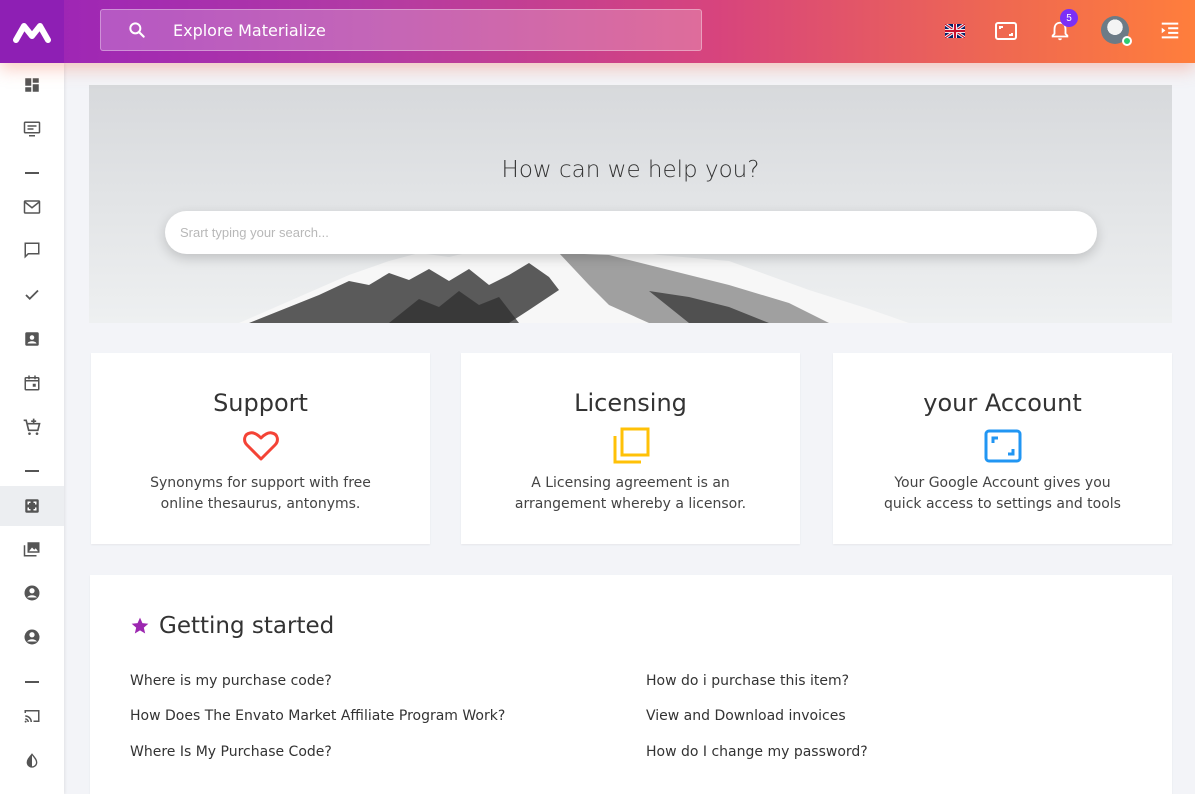 The image size is (1195, 794). I want to click on sidebar-nav, so click(32, 428).